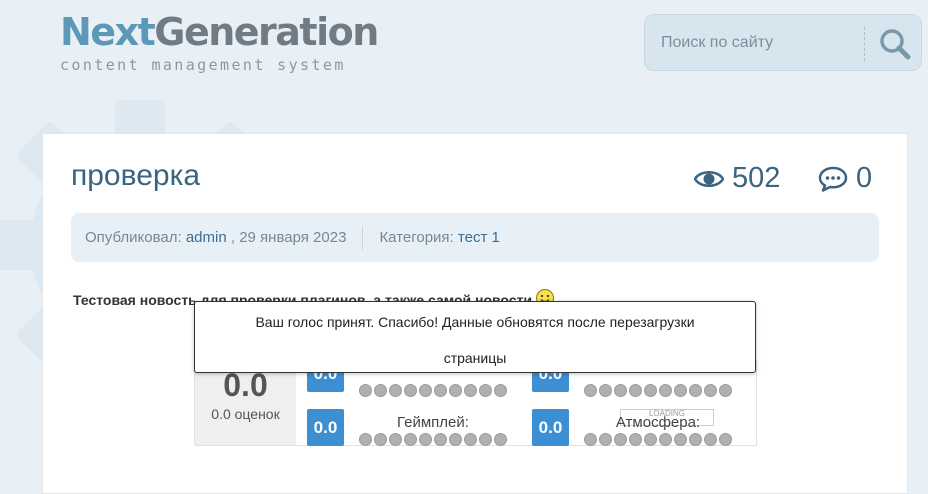  Describe the element at coordinates (245, 414) in the screenshot. I see `rating-votes-count: 0.0 оценок` at that location.